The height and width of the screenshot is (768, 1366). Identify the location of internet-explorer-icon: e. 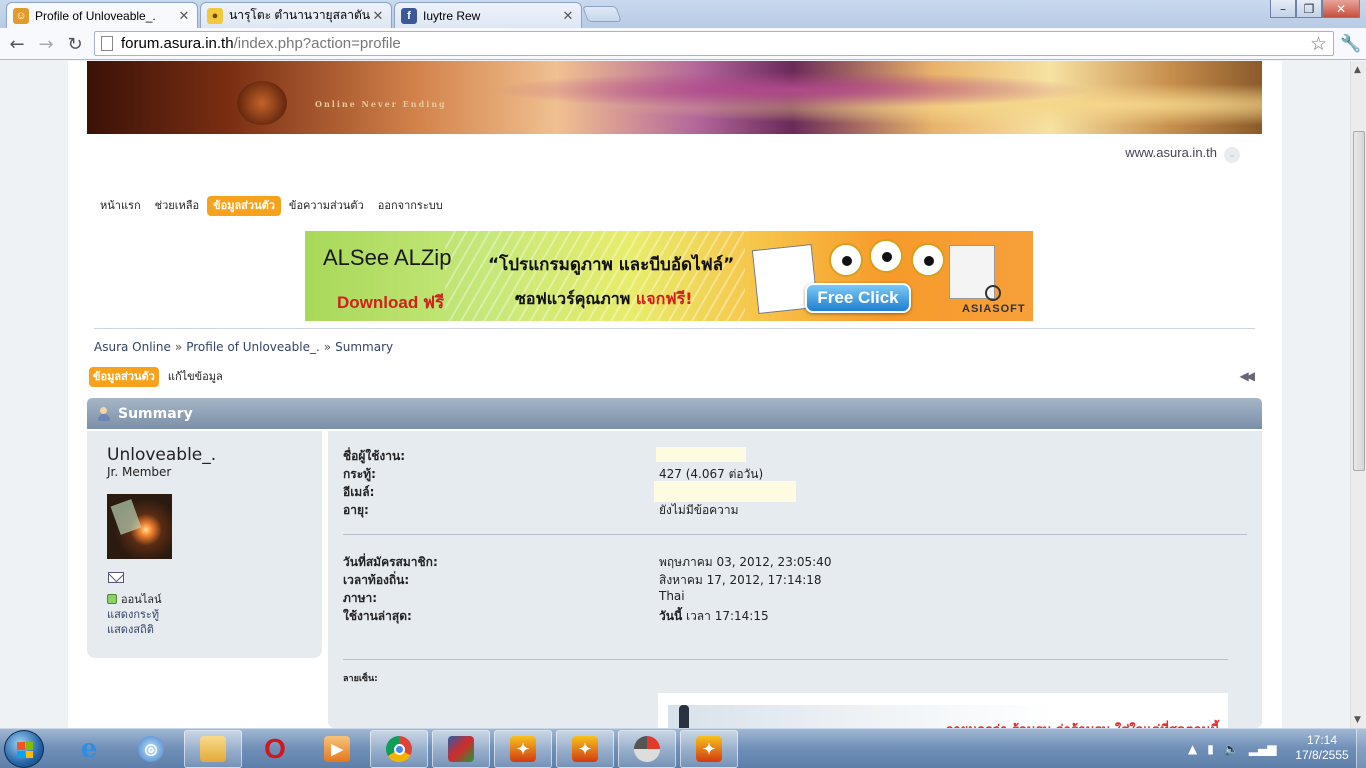
(89, 749).